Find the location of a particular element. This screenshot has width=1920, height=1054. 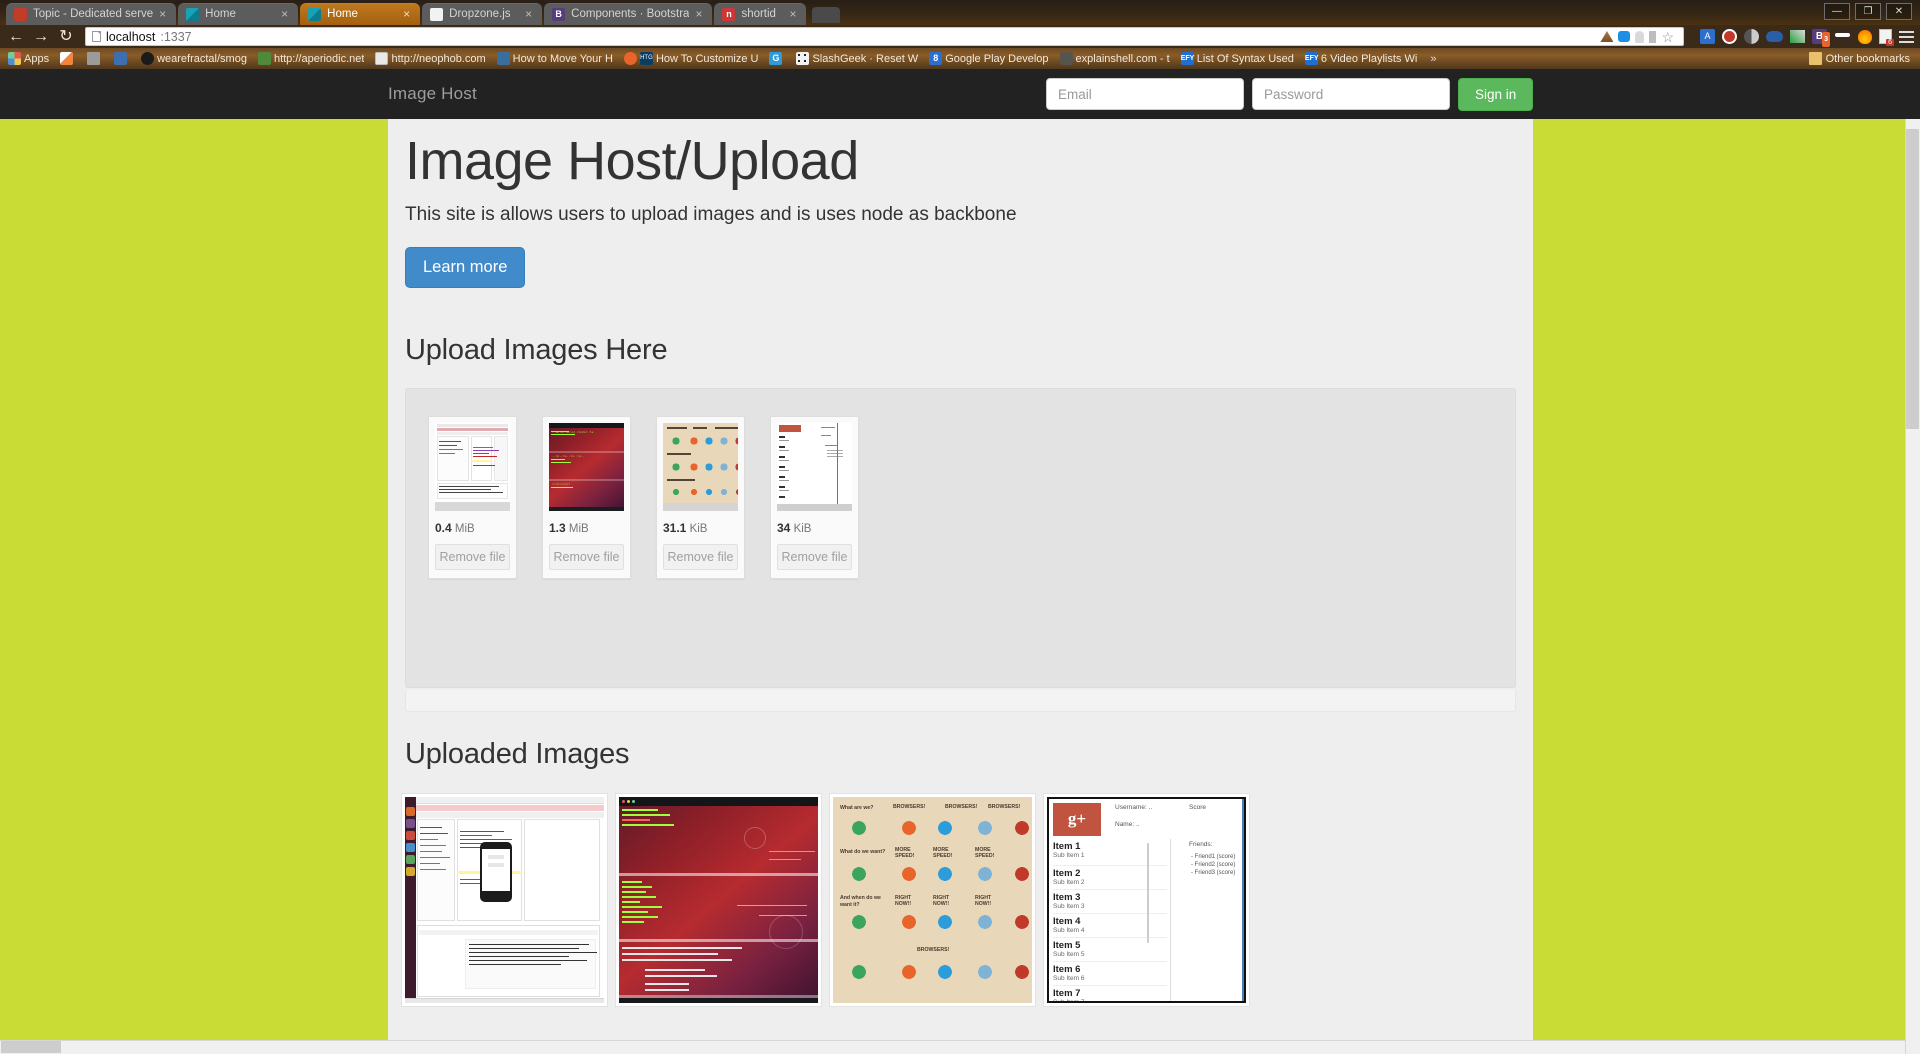

list-item: Item 4 Sub Item 4 is located at coordinates (1110, 923).